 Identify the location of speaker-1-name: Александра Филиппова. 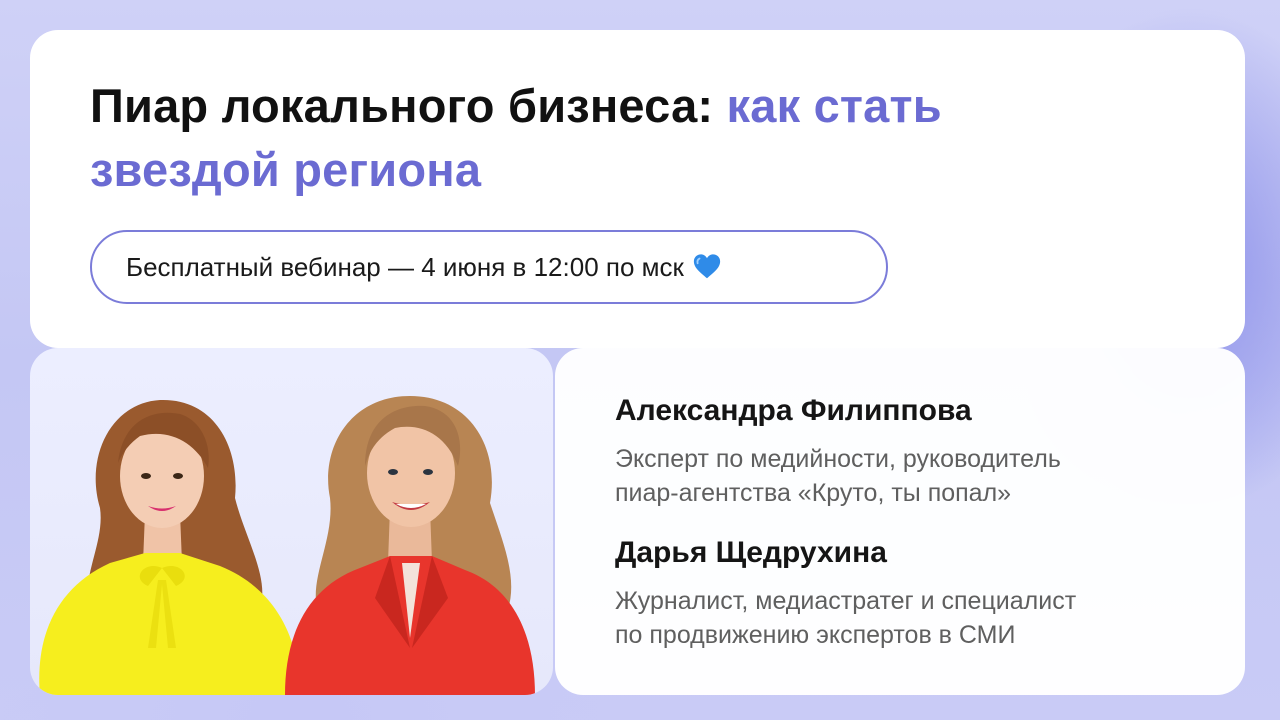
(793, 410).